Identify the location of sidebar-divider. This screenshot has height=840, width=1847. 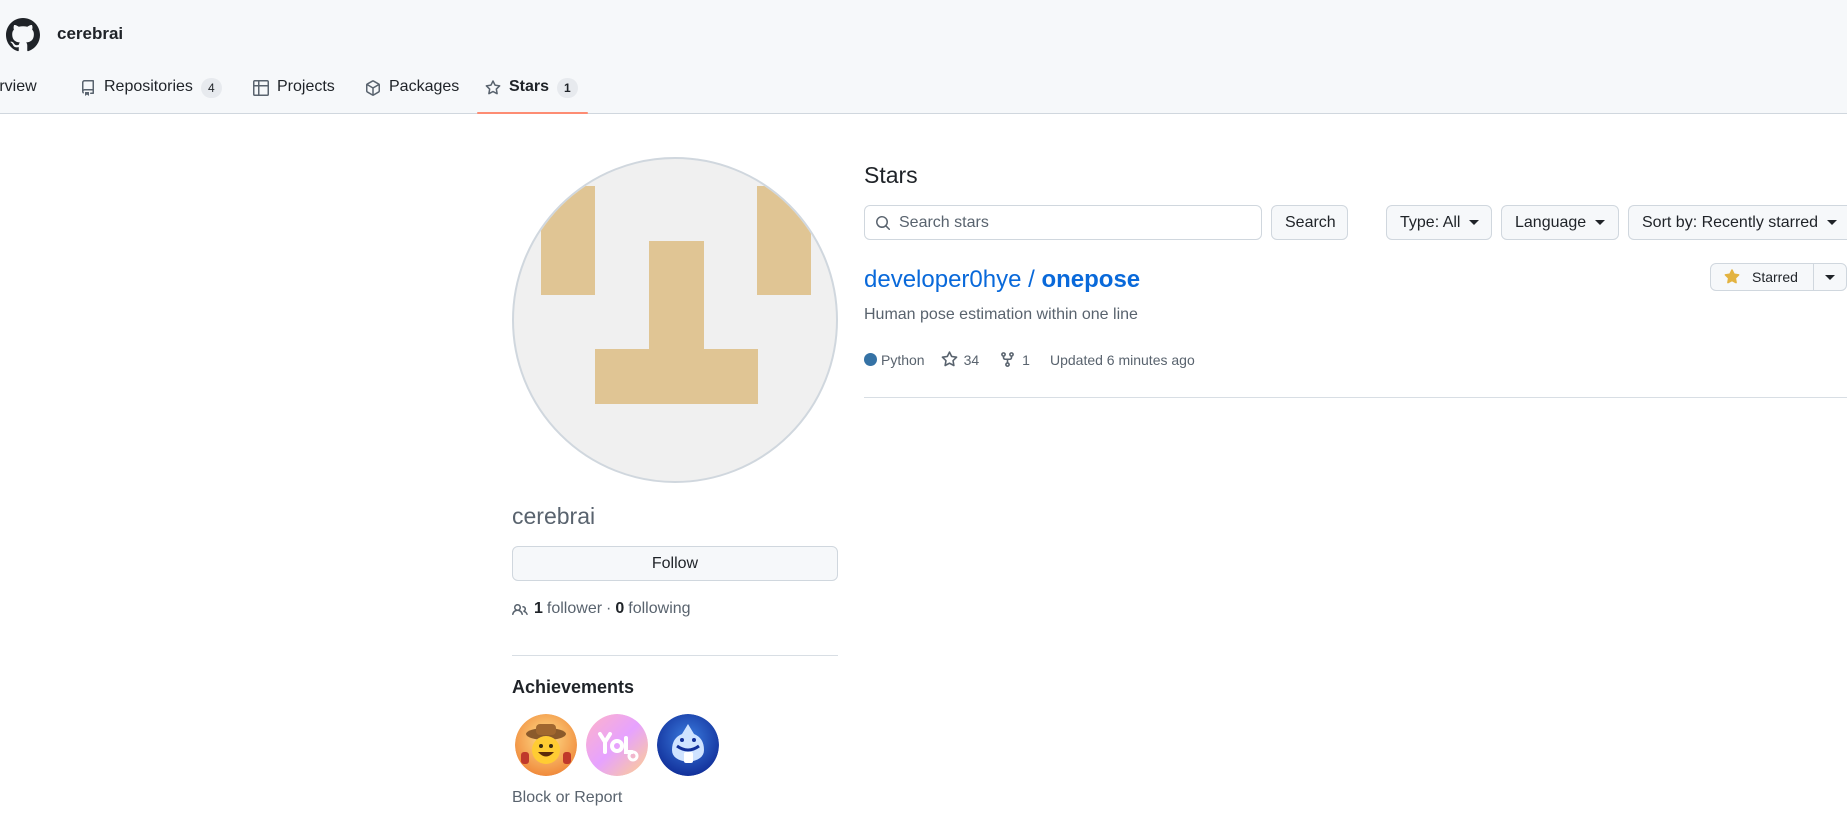
(675, 655).